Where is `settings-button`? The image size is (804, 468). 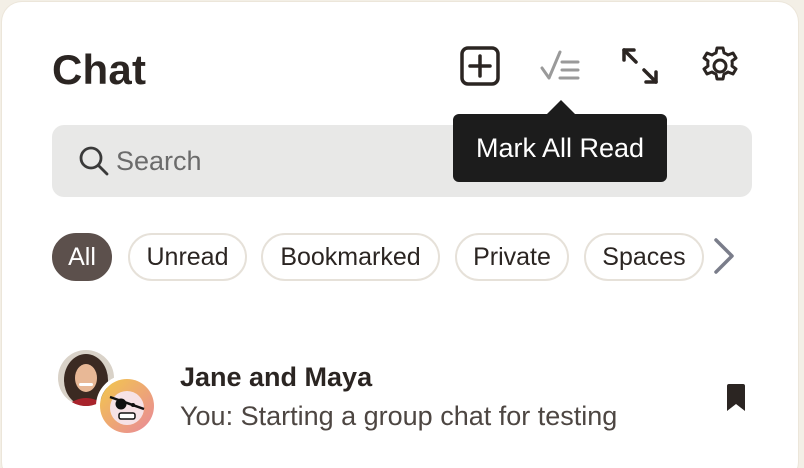 settings-button is located at coordinates (720, 66).